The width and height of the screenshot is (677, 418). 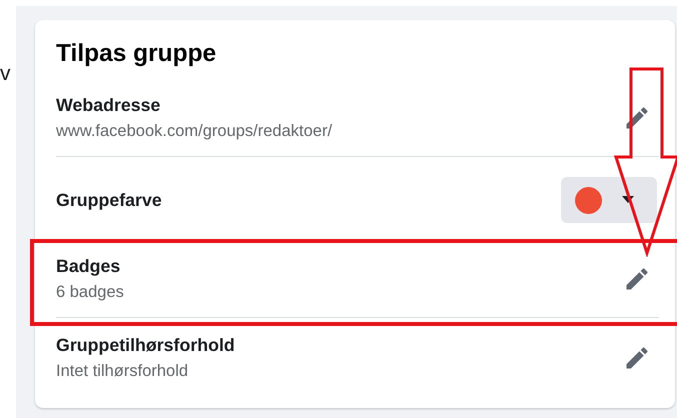 What do you see at coordinates (609, 200) in the screenshot?
I see `color-dropdown` at bounding box center [609, 200].